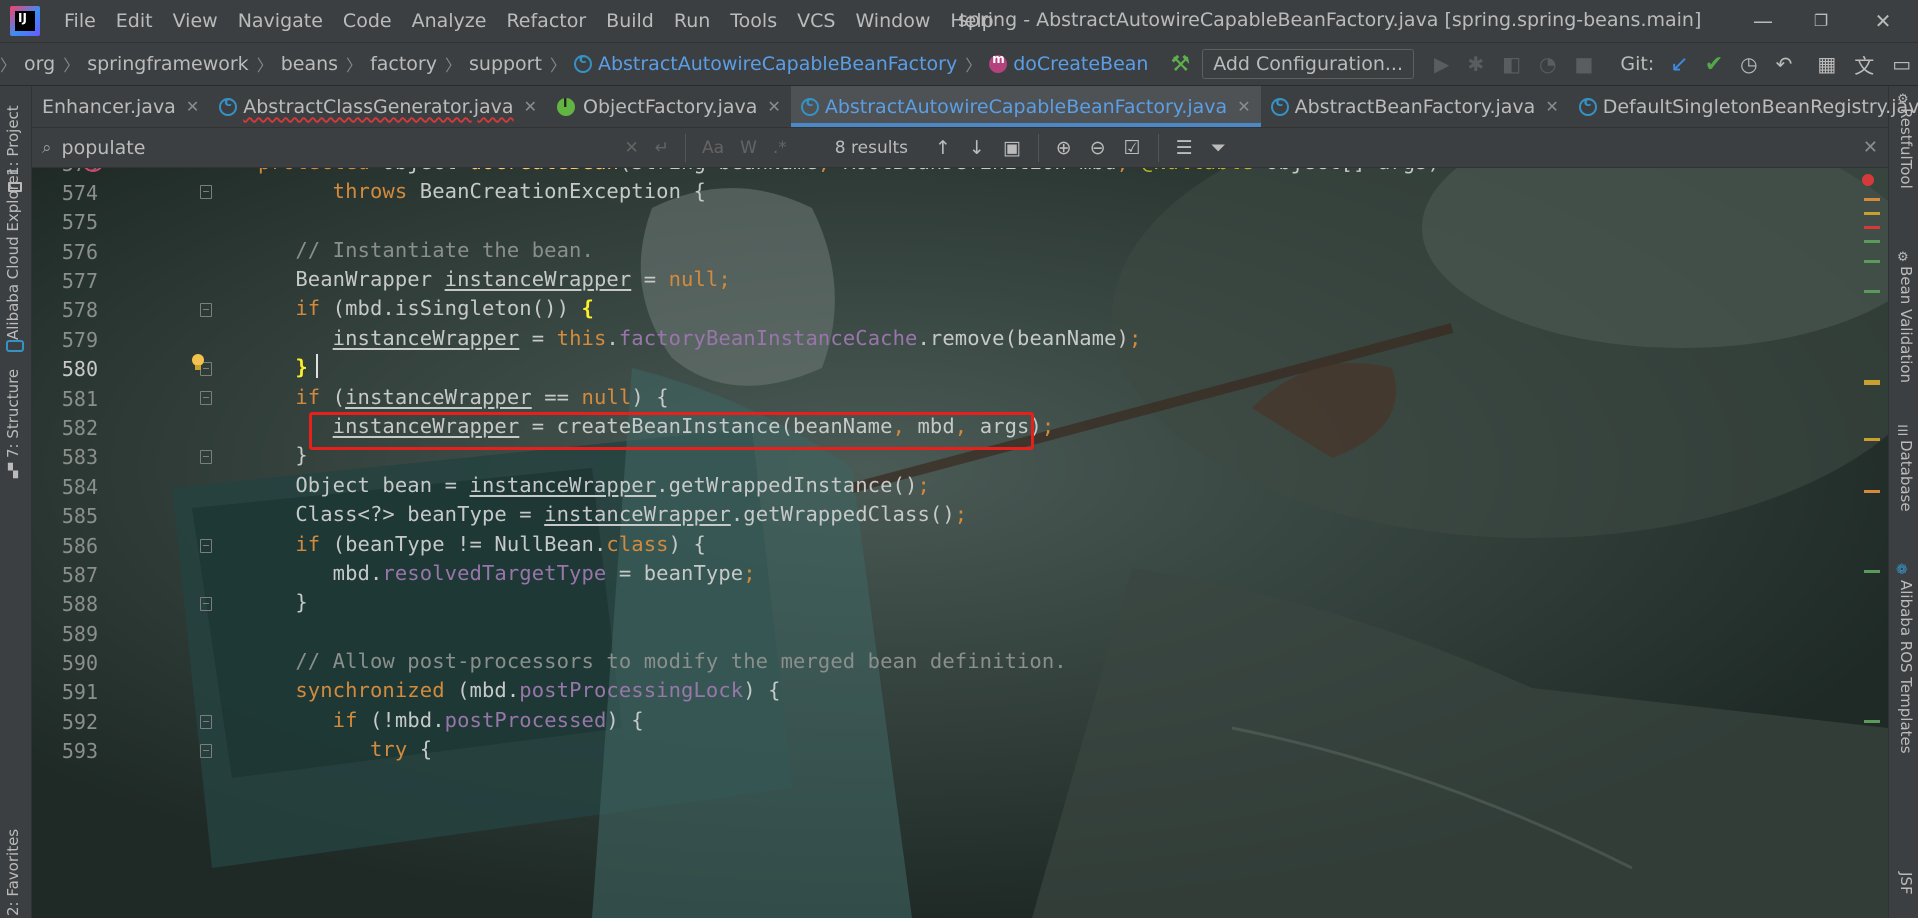  Describe the element at coordinates (519, 690) in the screenshot. I see `code-line: synchronized (mbd.postProcessingLock) {` at that location.